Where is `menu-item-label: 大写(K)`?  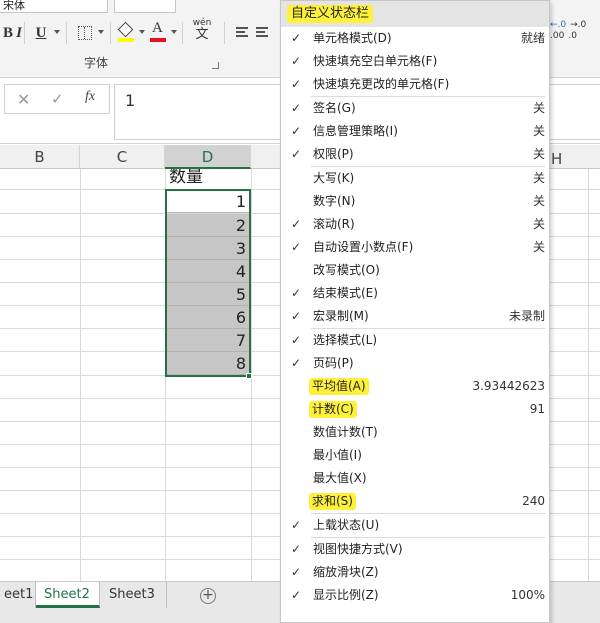
menu-item-label: 大写(K) is located at coordinates (334, 178).